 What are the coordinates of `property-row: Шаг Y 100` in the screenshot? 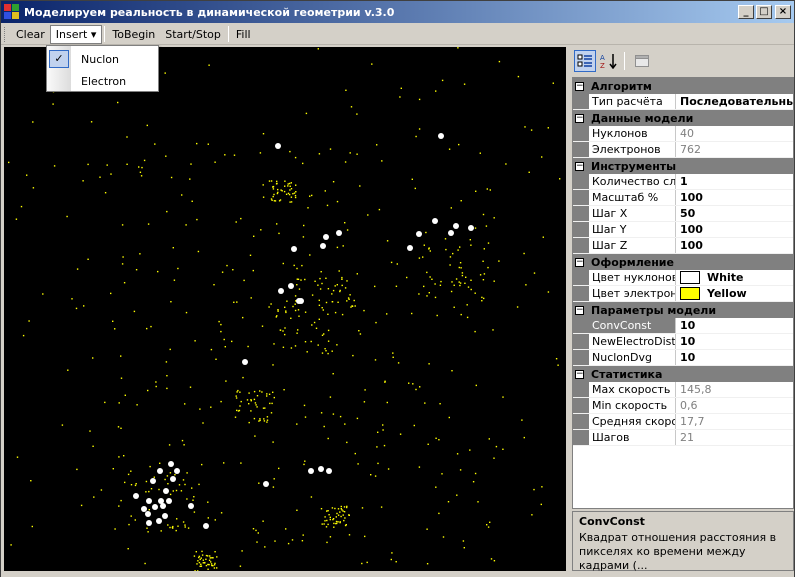 It's located at (683, 230).